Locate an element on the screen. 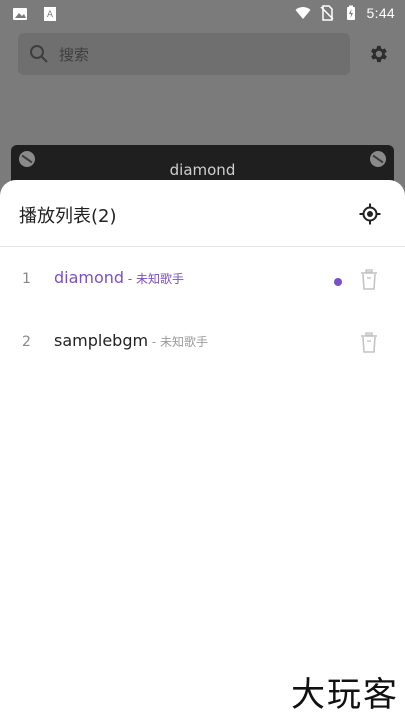 This screenshot has height=720, width=405. keyboard-icon: A is located at coordinates (50, 14).